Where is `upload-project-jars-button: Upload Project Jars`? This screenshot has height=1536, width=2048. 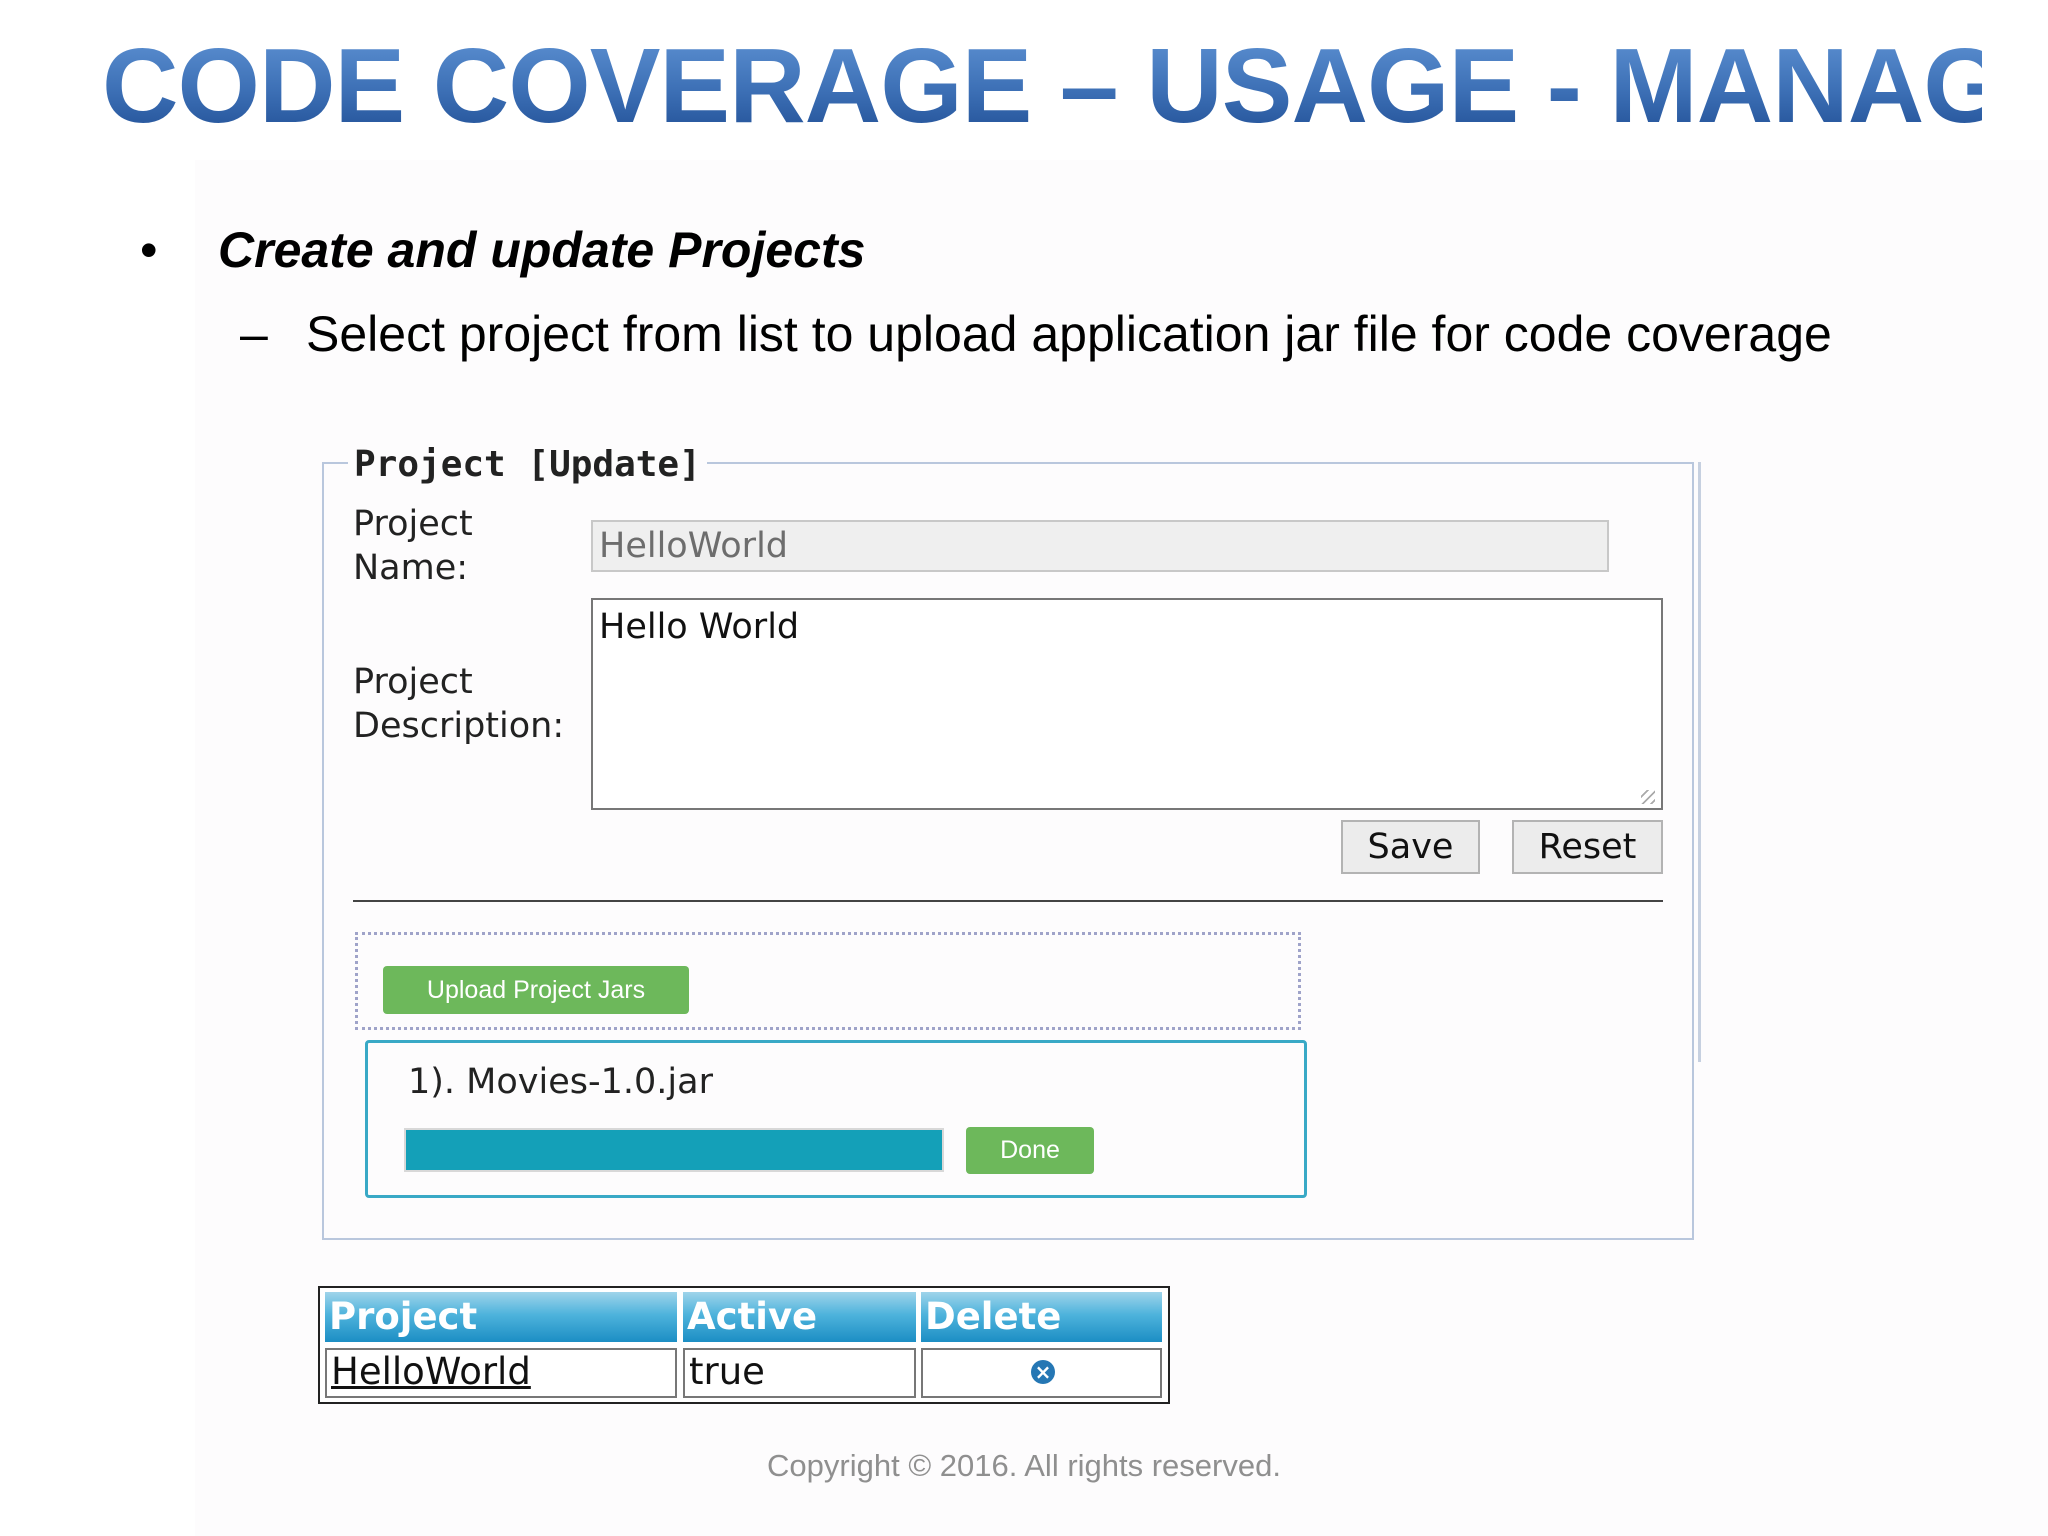
upload-project-jars-button: Upload Project Jars is located at coordinates (536, 990).